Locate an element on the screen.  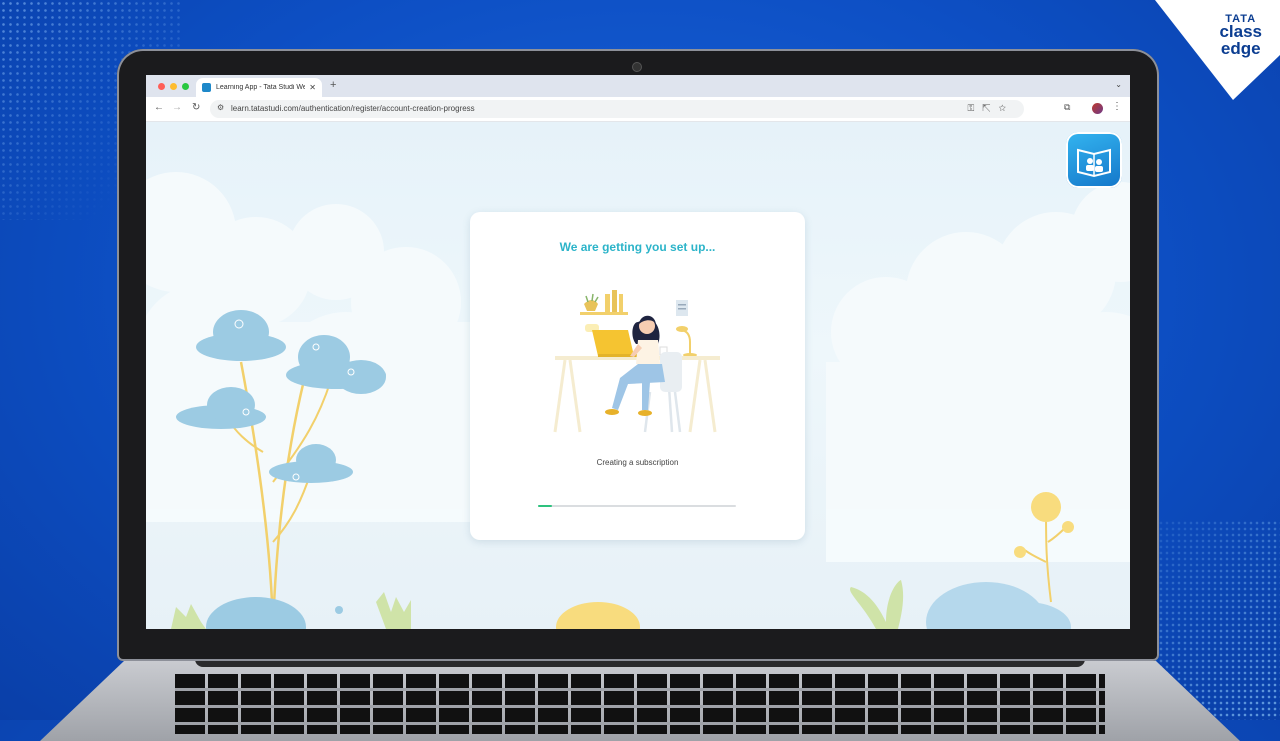
reload-icon: ↻ is located at coordinates (196, 107).